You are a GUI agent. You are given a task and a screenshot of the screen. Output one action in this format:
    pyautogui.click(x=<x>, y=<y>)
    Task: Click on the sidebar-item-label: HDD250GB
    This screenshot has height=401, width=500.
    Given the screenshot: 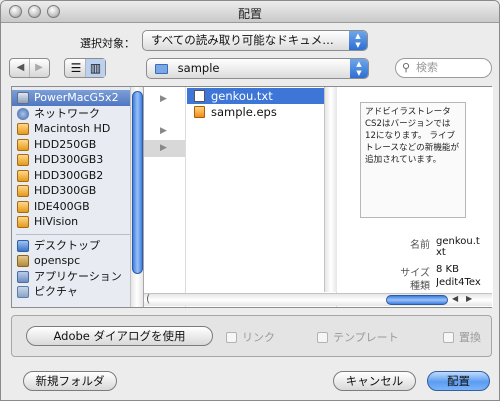 What is the action you would take?
    pyautogui.click(x=65, y=144)
    